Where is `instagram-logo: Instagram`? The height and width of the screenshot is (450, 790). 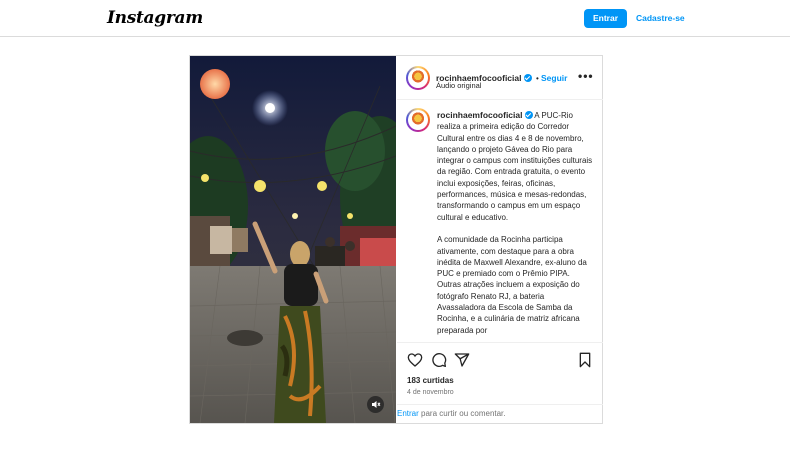
instagram-logo: Instagram is located at coordinates (155, 18).